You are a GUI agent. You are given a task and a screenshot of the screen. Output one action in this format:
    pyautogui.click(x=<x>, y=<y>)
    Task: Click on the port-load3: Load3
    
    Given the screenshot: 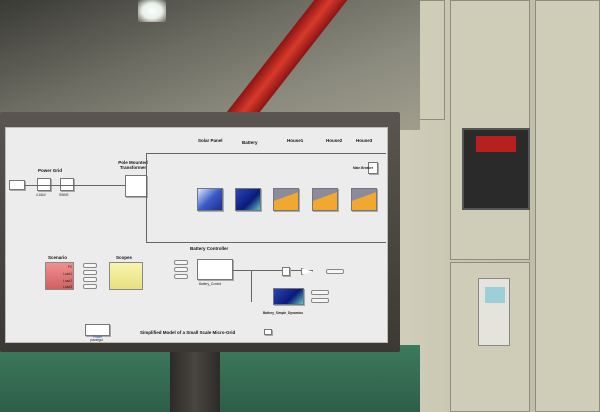 What is the action you would take?
    pyautogui.click(x=67, y=287)
    